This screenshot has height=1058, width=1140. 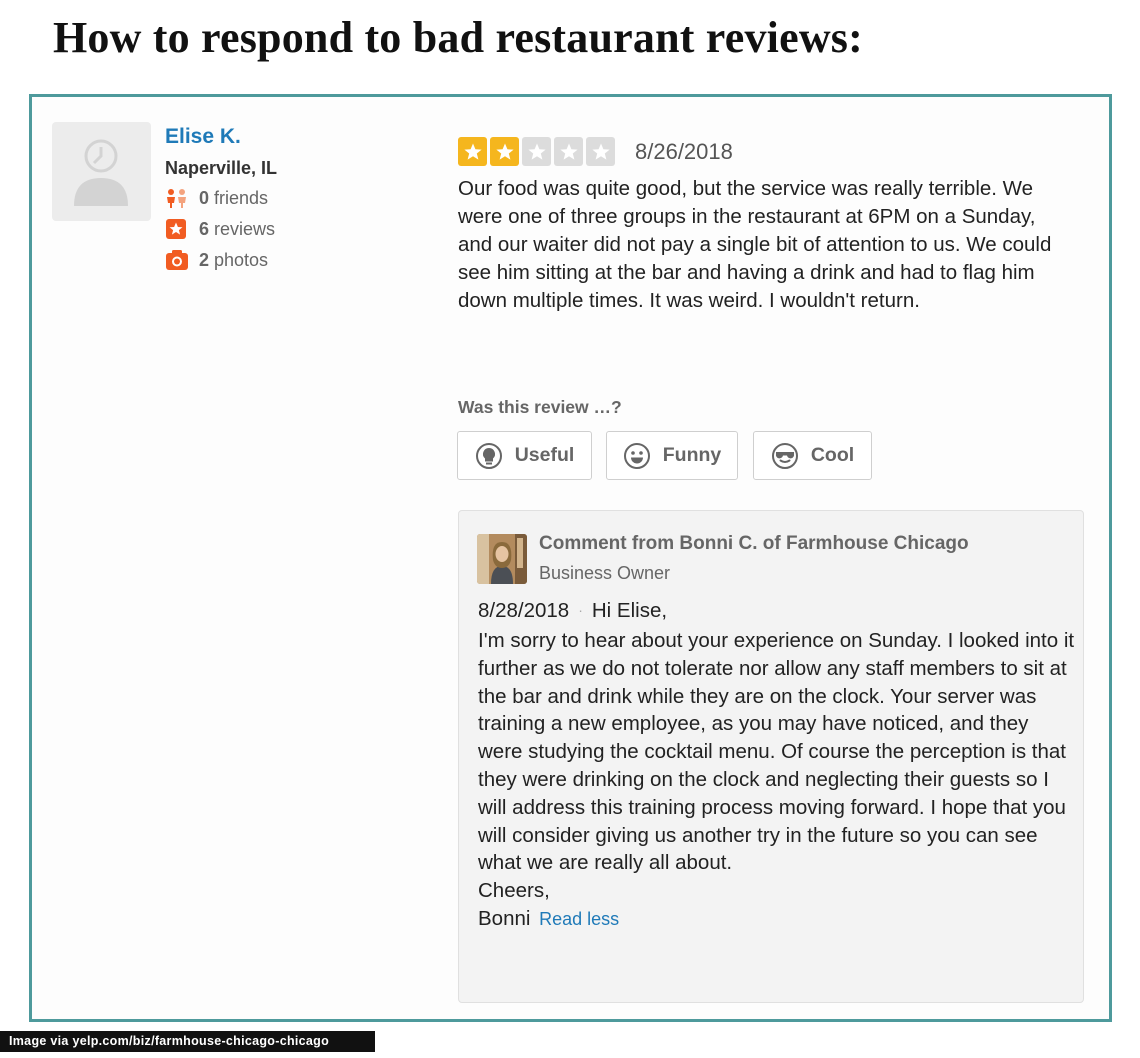 I want to click on owner-avatar, so click(x=502, y=559).